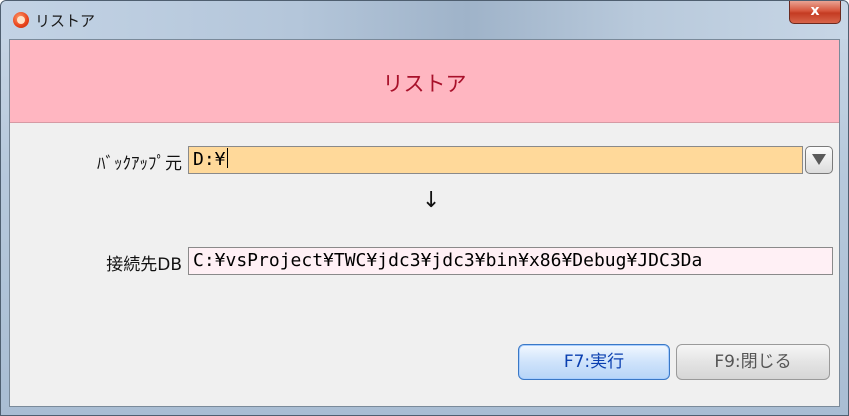 The image size is (849, 416). What do you see at coordinates (227, 158) in the screenshot?
I see `text-caret` at bounding box center [227, 158].